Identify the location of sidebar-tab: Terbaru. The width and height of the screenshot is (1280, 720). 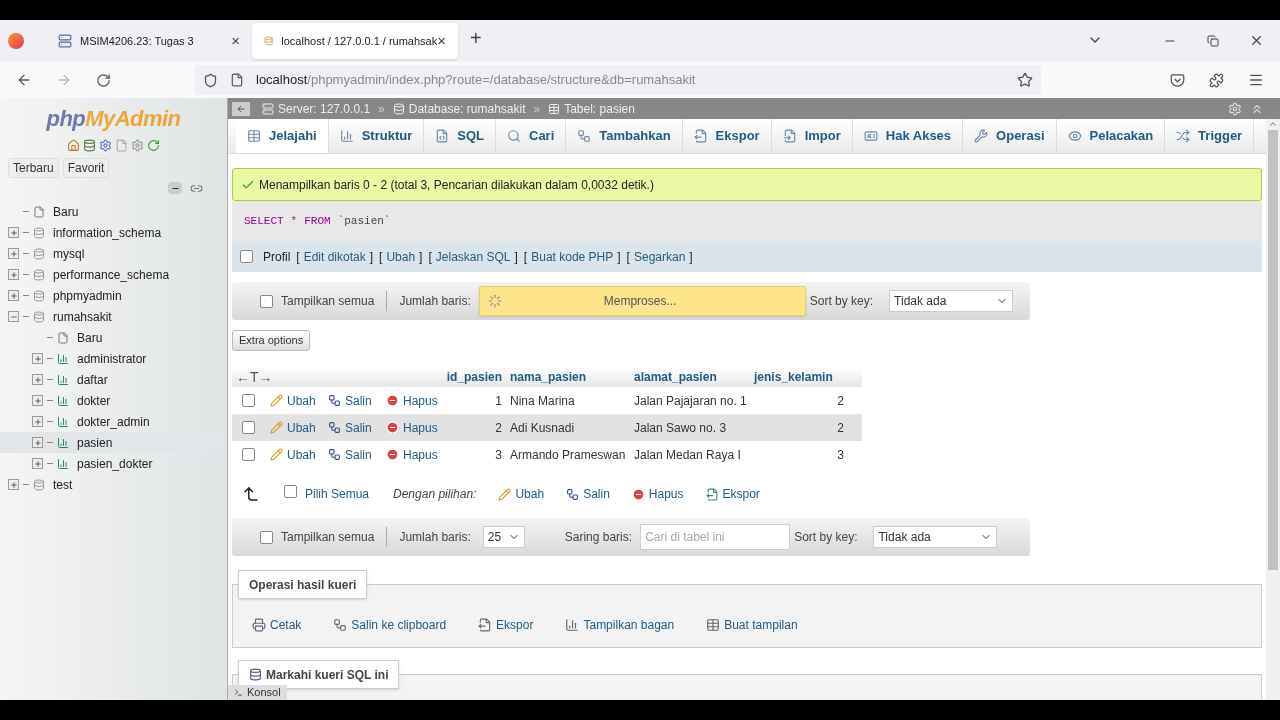
(33, 168).